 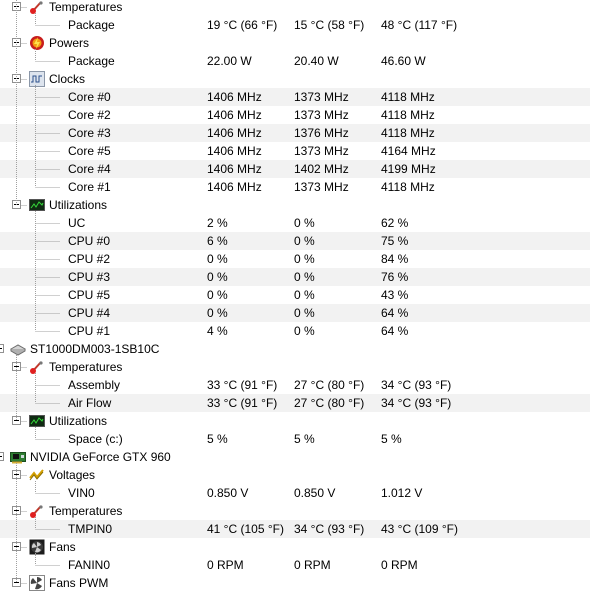 I want to click on value-max: 64 %, so click(x=395, y=331).